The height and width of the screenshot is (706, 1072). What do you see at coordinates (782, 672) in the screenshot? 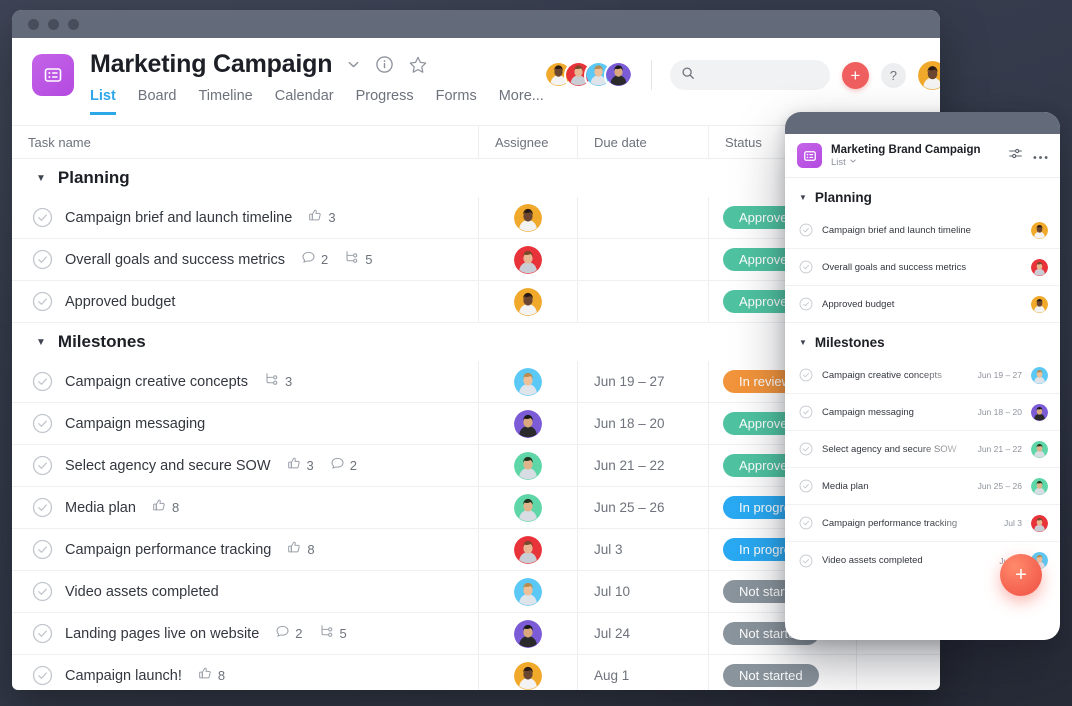
I see `status-cell: Not started` at bounding box center [782, 672].